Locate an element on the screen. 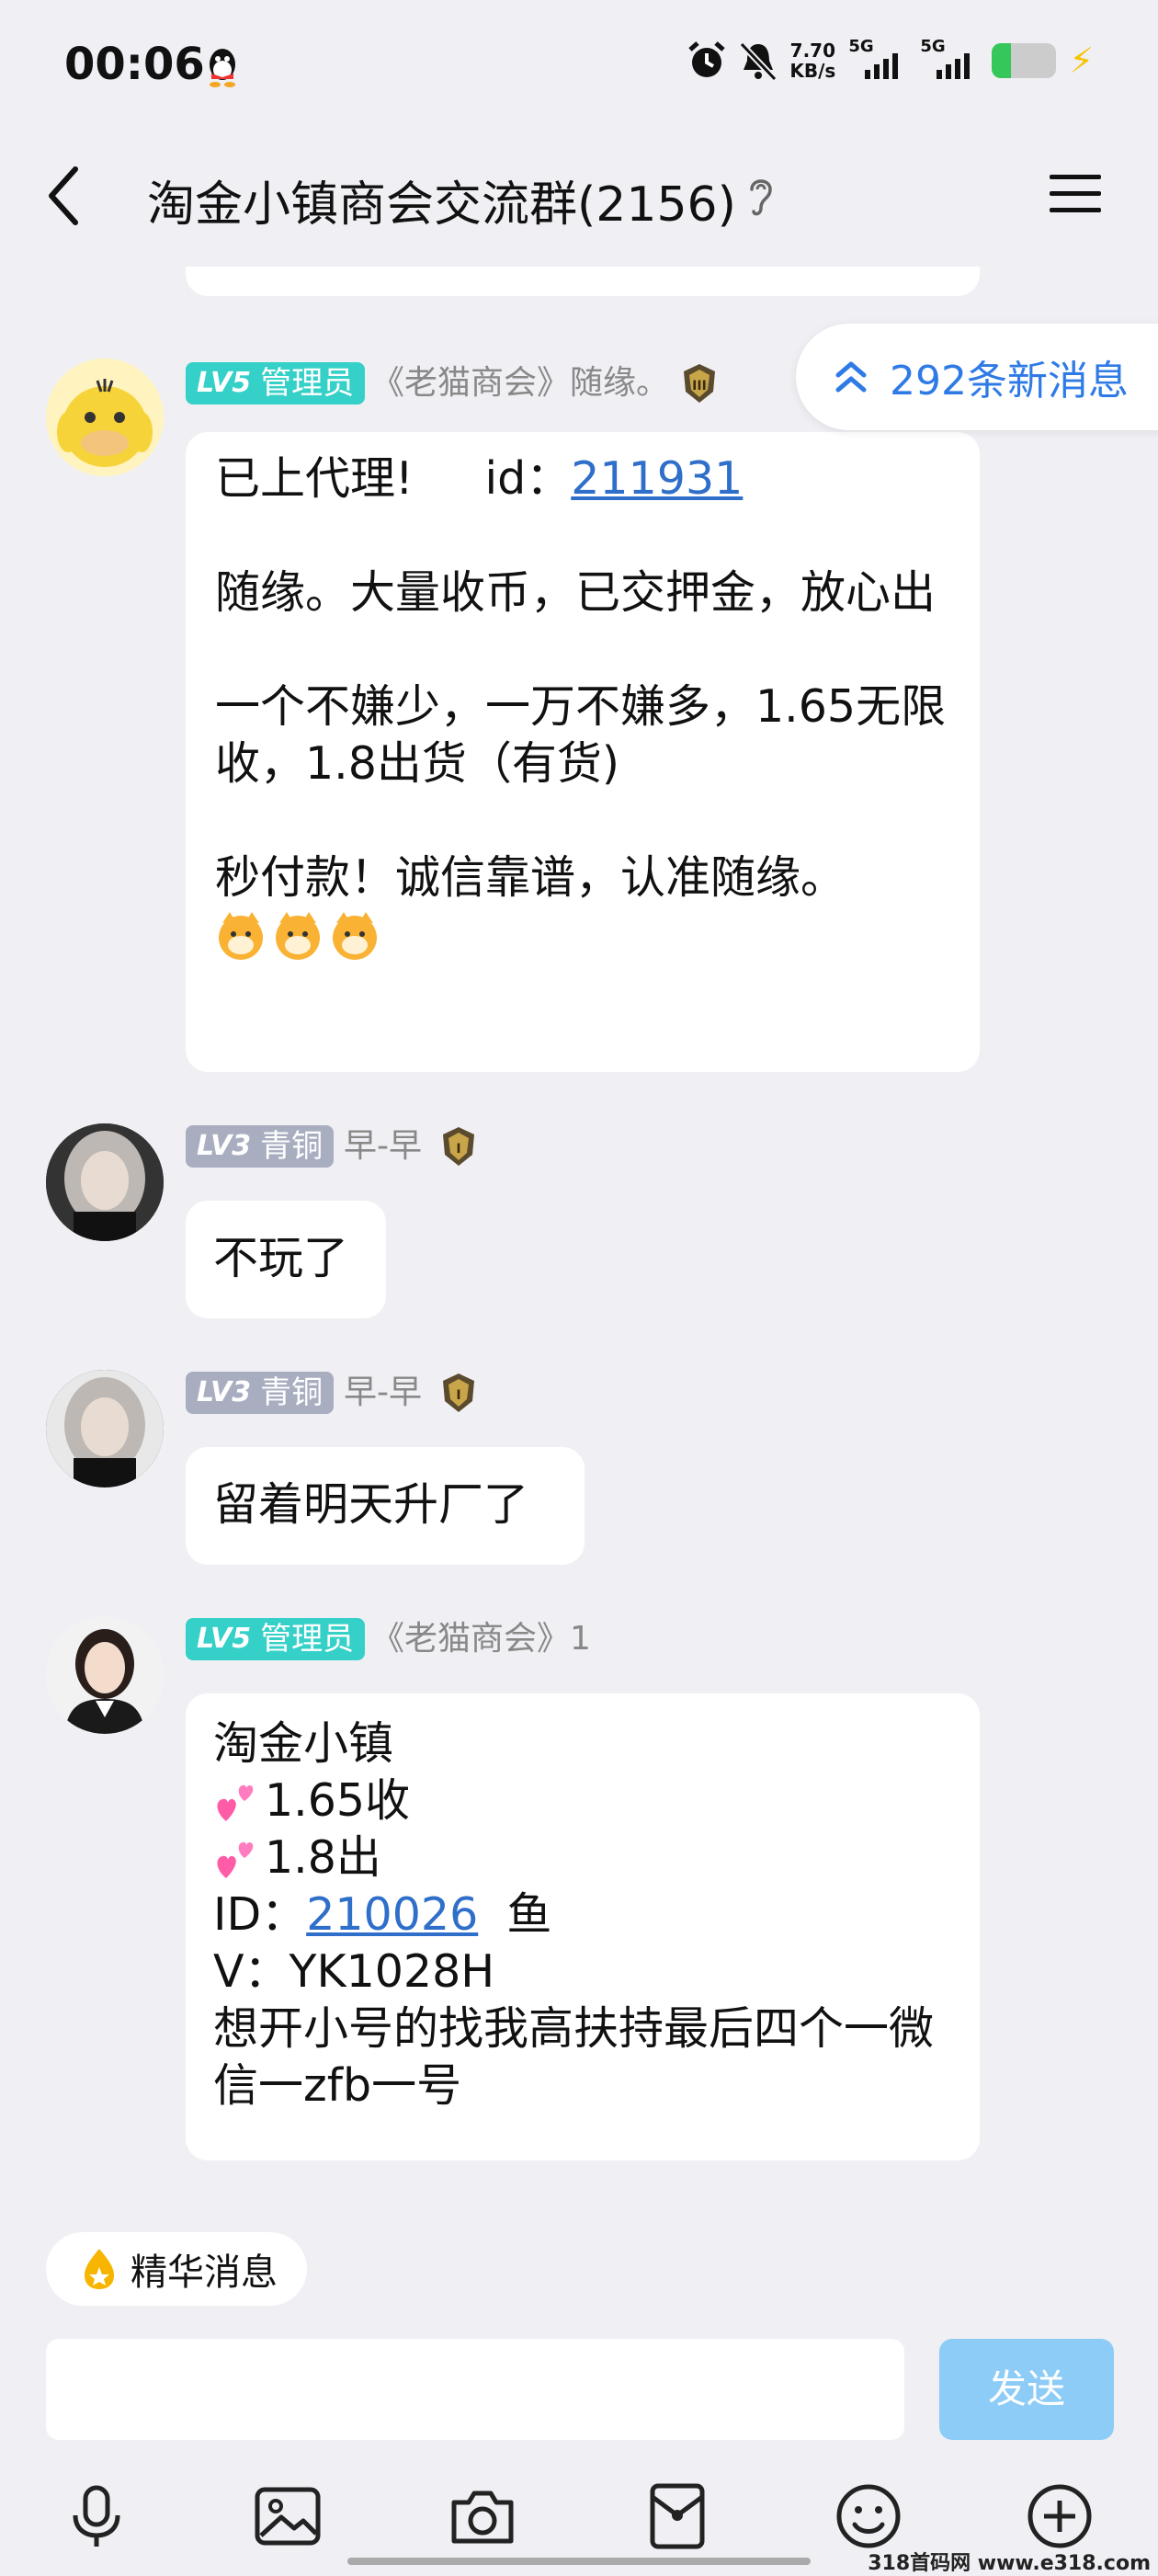  message-line: ID：210026 鱼 is located at coordinates (382, 1914).